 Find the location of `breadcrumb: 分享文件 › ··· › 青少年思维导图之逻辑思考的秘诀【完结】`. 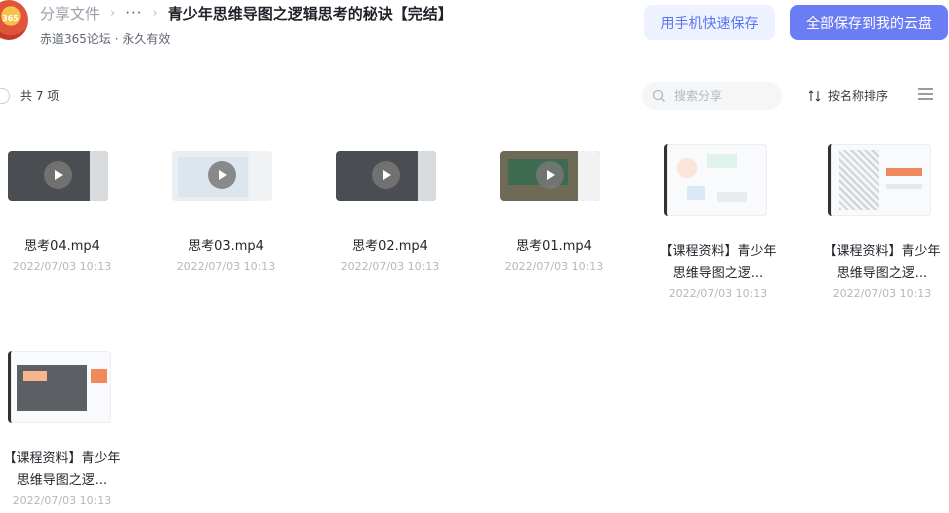

breadcrumb: 分享文件 › ··· › 青少年思维导图之逻辑思考的秘诀【完结】 is located at coordinates (246, 13).